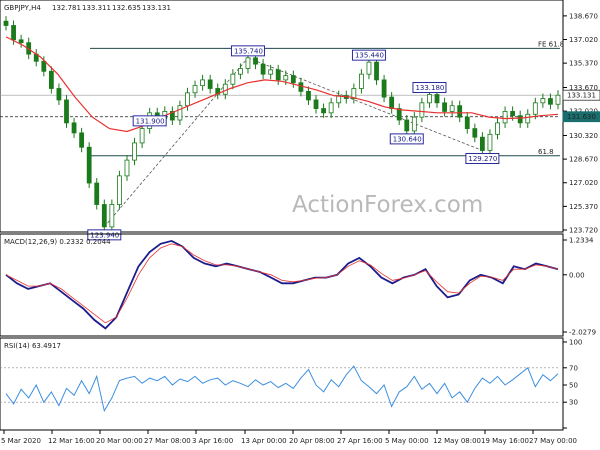 This screenshot has height=450, width=600. I want to click on fib-level-label: 61.8, so click(546, 152).